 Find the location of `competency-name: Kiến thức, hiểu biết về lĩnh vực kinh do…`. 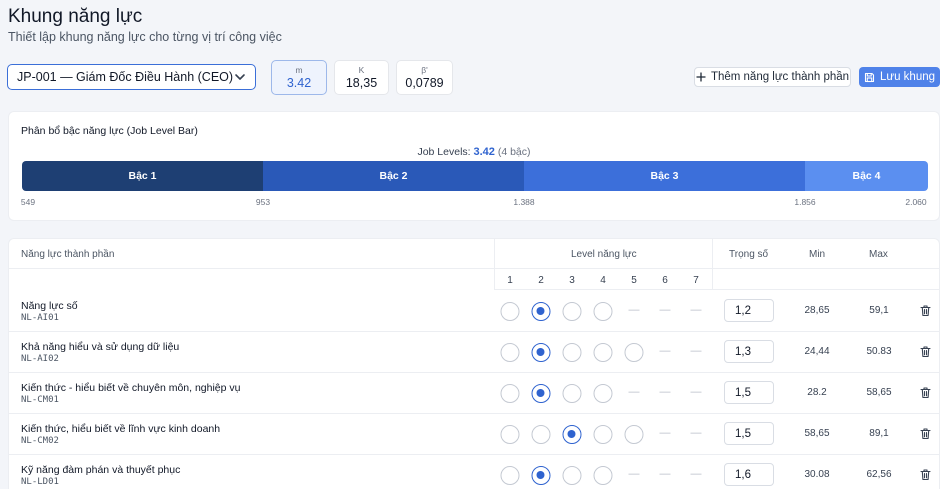

competency-name: Kiến thức, hiểu biết về lĩnh vực kinh do… is located at coordinates (121, 429).